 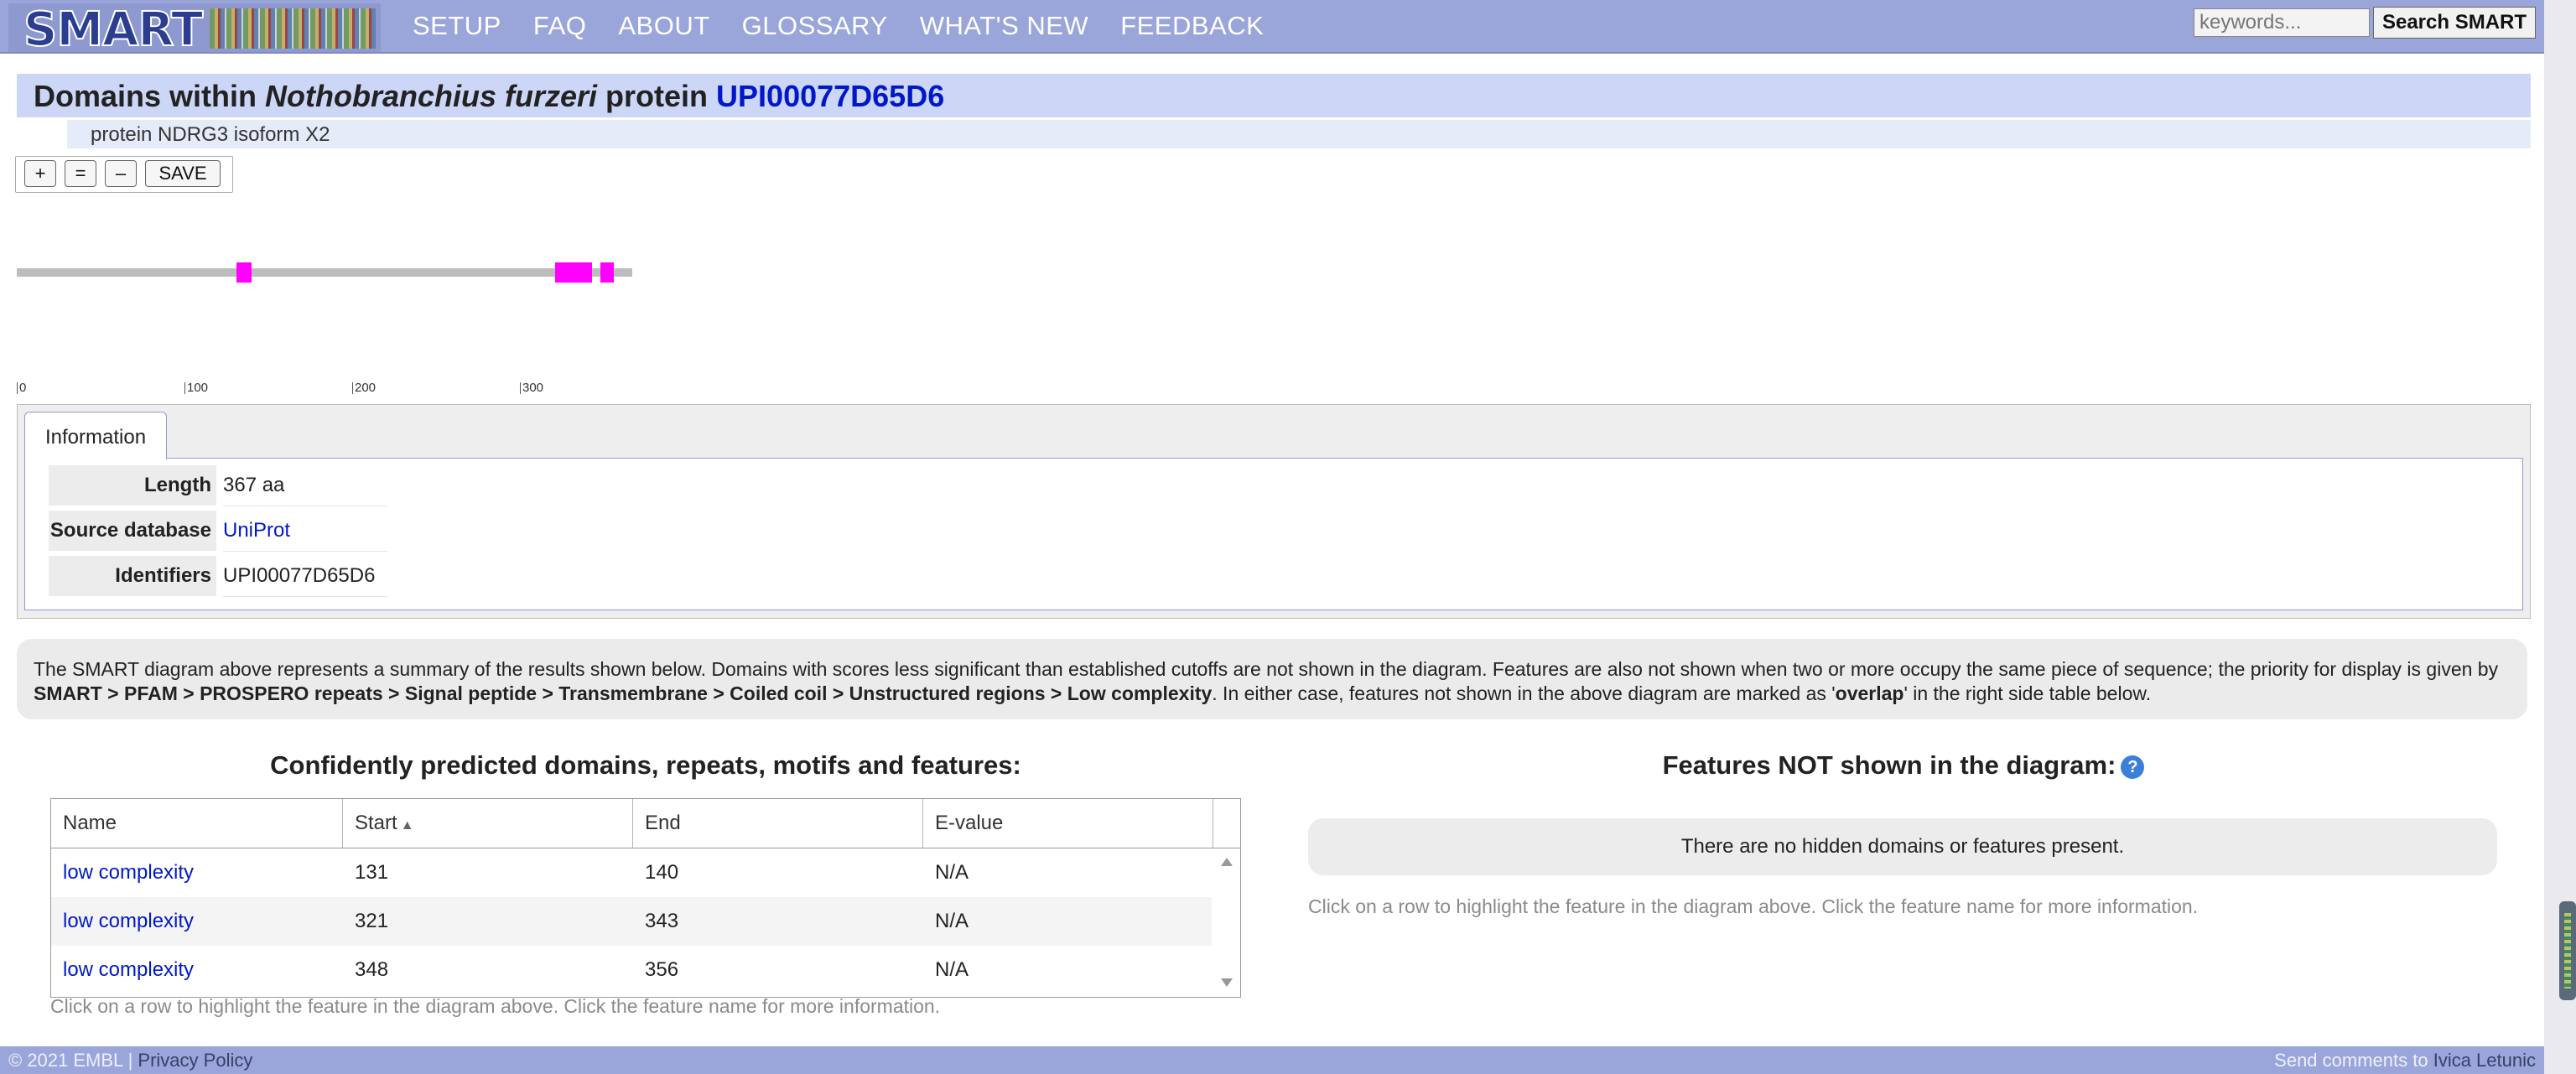 What do you see at coordinates (132, 531) in the screenshot?
I see `info-label: Source database` at bounding box center [132, 531].